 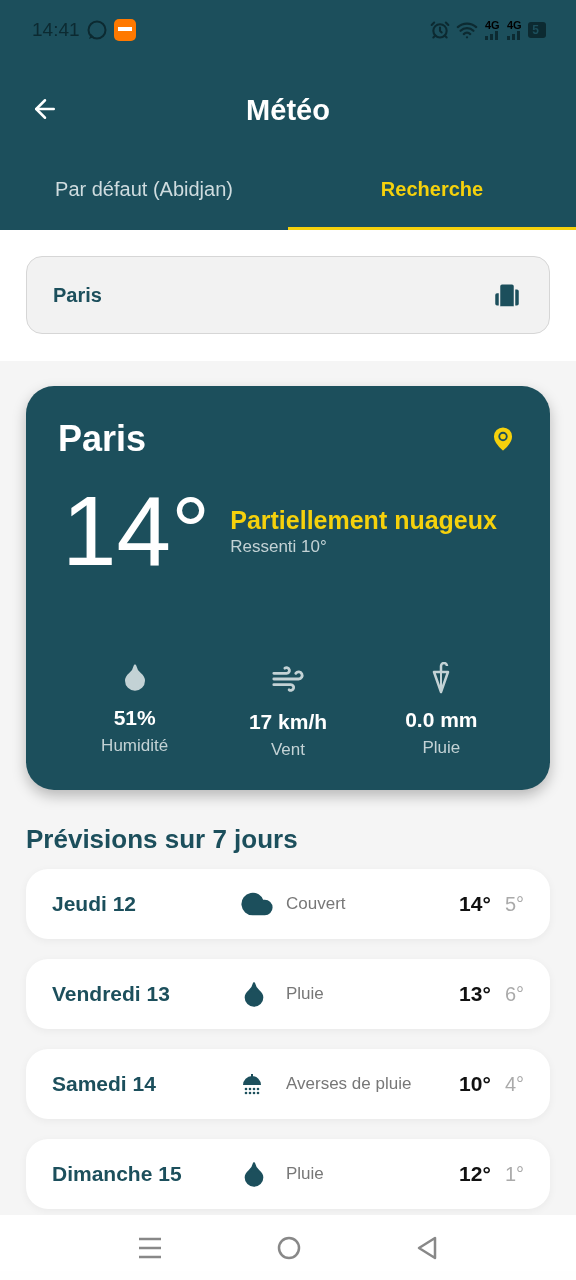 What do you see at coordinates (146, 1174) in the screenshot?
I see `forecast-day: Dimanche 15` at bounding box center [146, 1174].